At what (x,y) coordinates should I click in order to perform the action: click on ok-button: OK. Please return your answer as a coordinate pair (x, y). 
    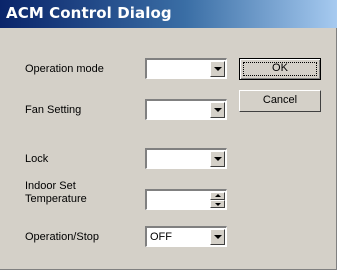
    Looking at the image, I should click on (280, 69).